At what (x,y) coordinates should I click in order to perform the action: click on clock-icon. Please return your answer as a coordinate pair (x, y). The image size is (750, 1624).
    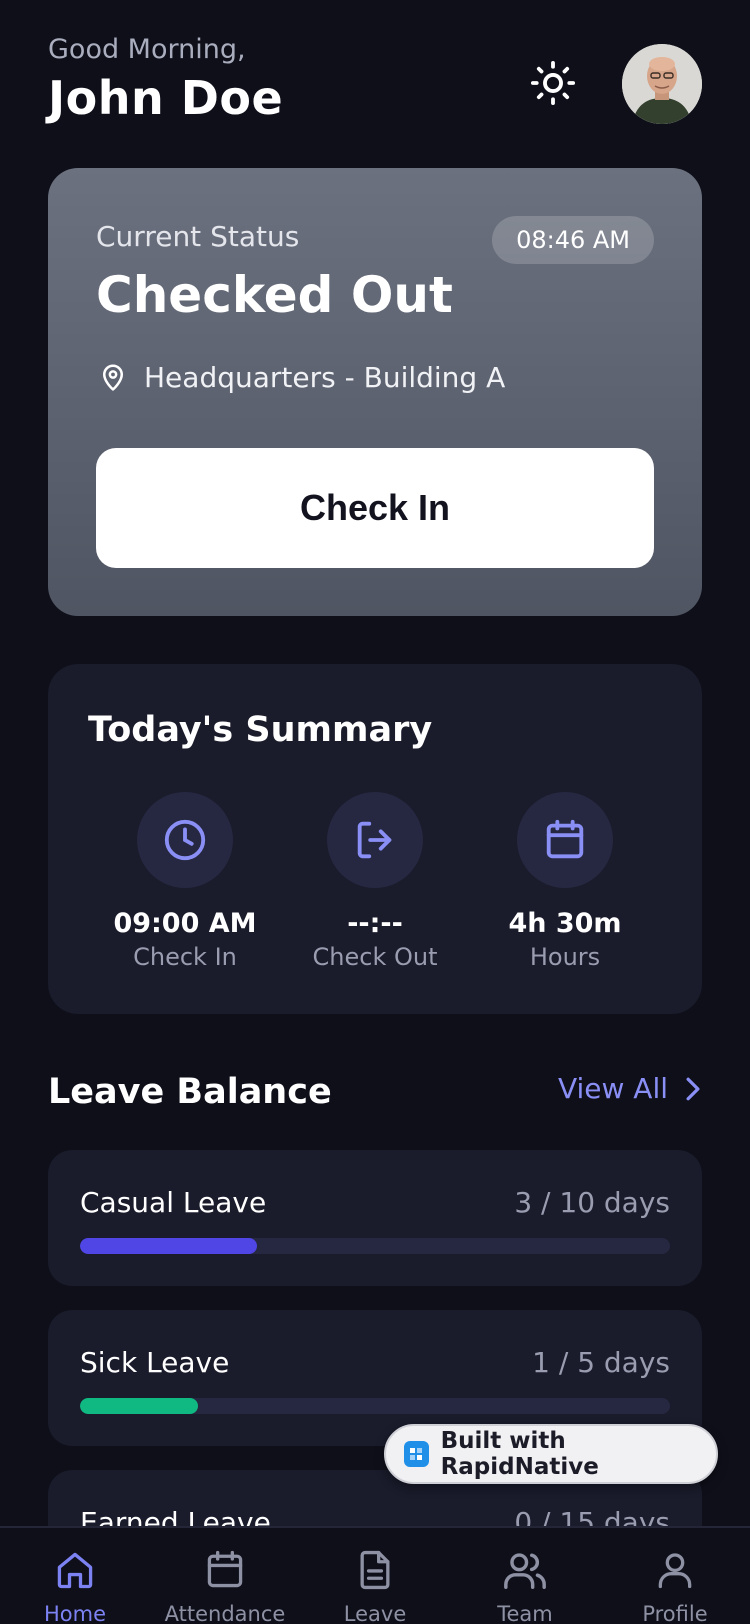
    Looking at the image, I should click on (185, 840).